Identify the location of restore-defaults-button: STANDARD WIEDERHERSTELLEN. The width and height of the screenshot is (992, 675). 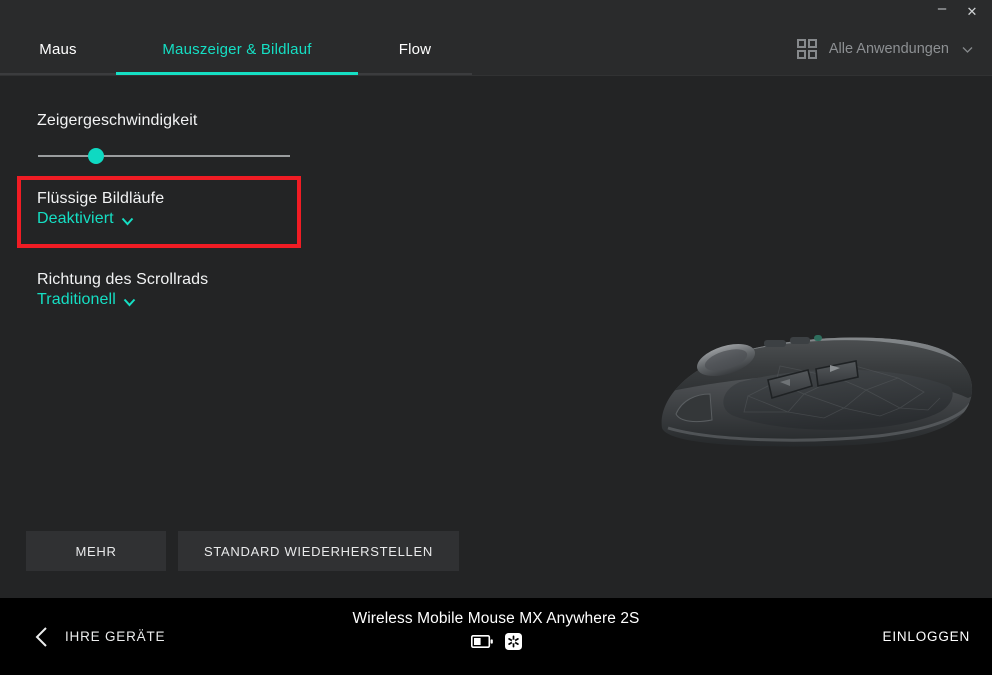
(318, 551).